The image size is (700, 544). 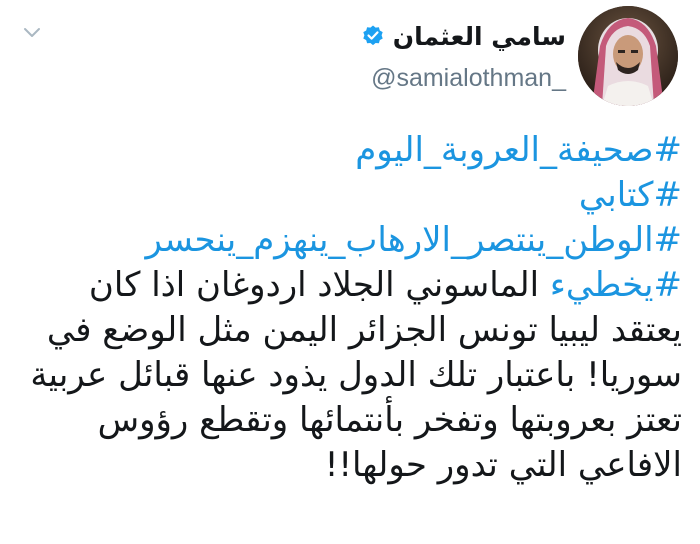 I want to click on tweet-line-text: الماسوني الجلاد اردوغان اذا كان, so click(x=319, y=285).